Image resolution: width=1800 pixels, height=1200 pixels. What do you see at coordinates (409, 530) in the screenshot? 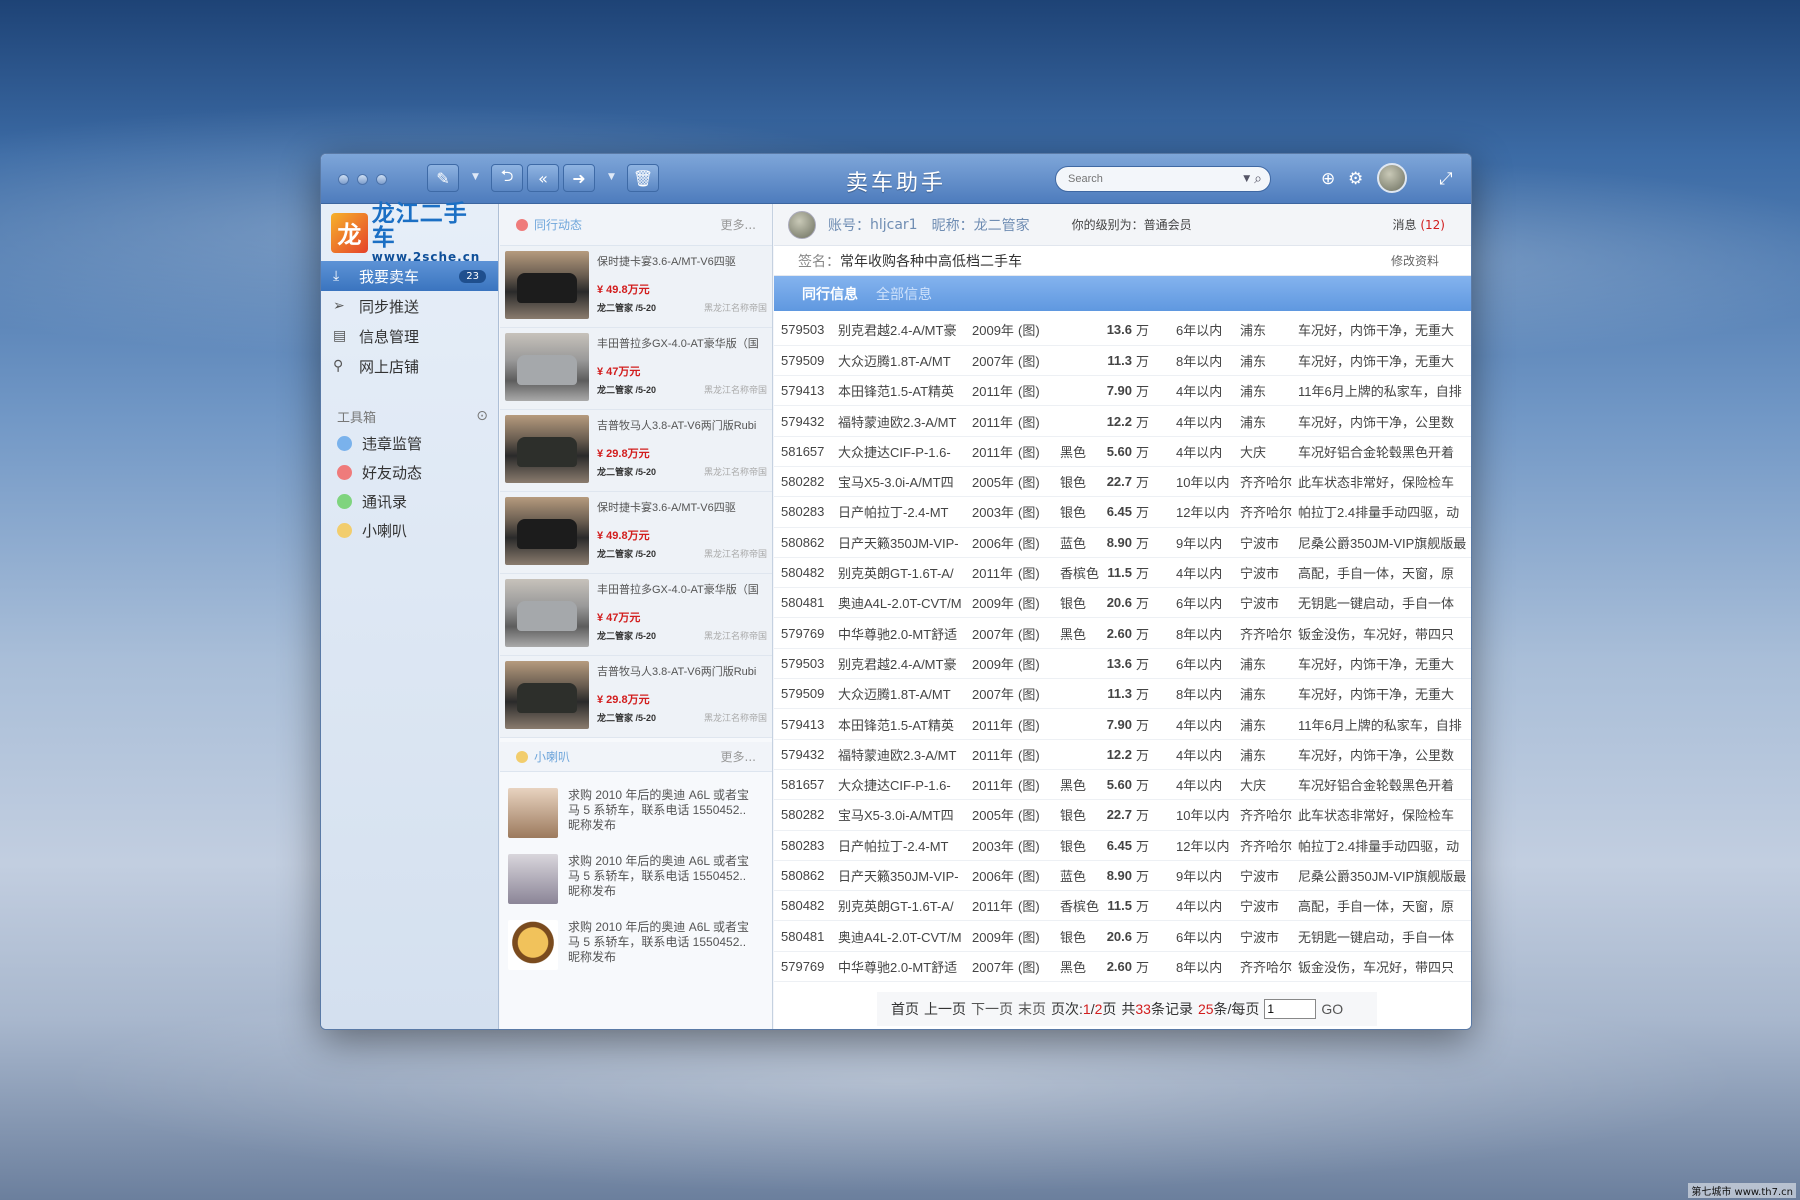
I see `tool-item-horn: 小喇叭` at bounding box center [409, 530].